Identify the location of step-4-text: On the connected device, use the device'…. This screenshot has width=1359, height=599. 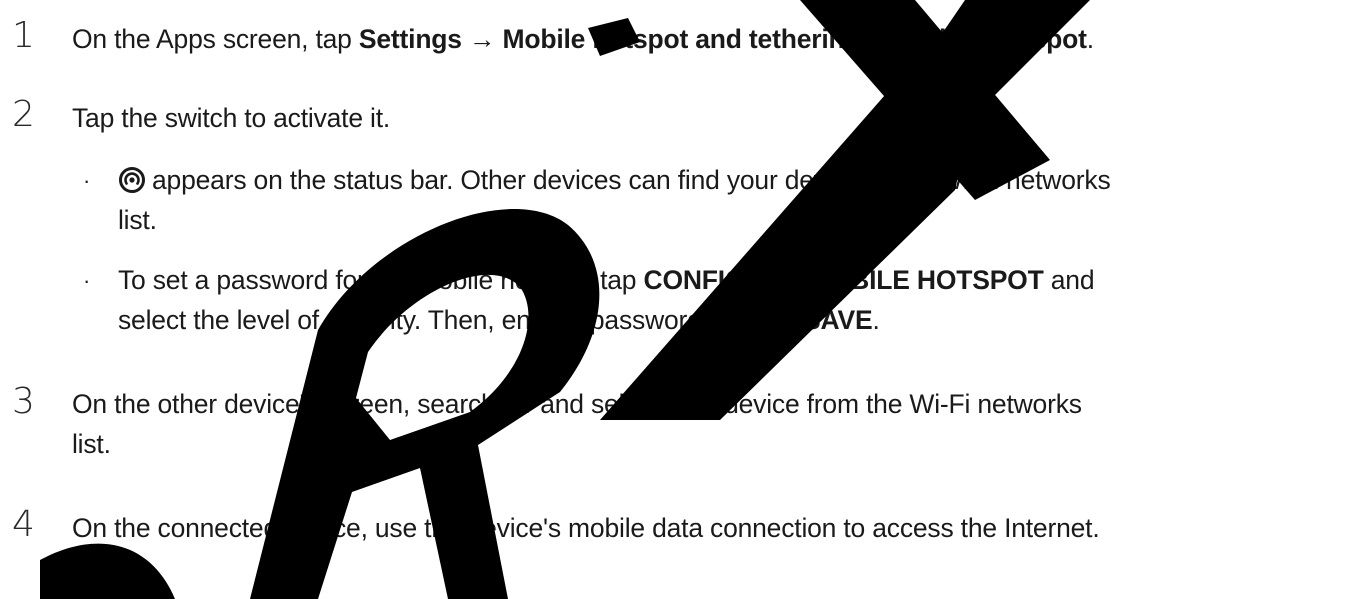
(586, 528).